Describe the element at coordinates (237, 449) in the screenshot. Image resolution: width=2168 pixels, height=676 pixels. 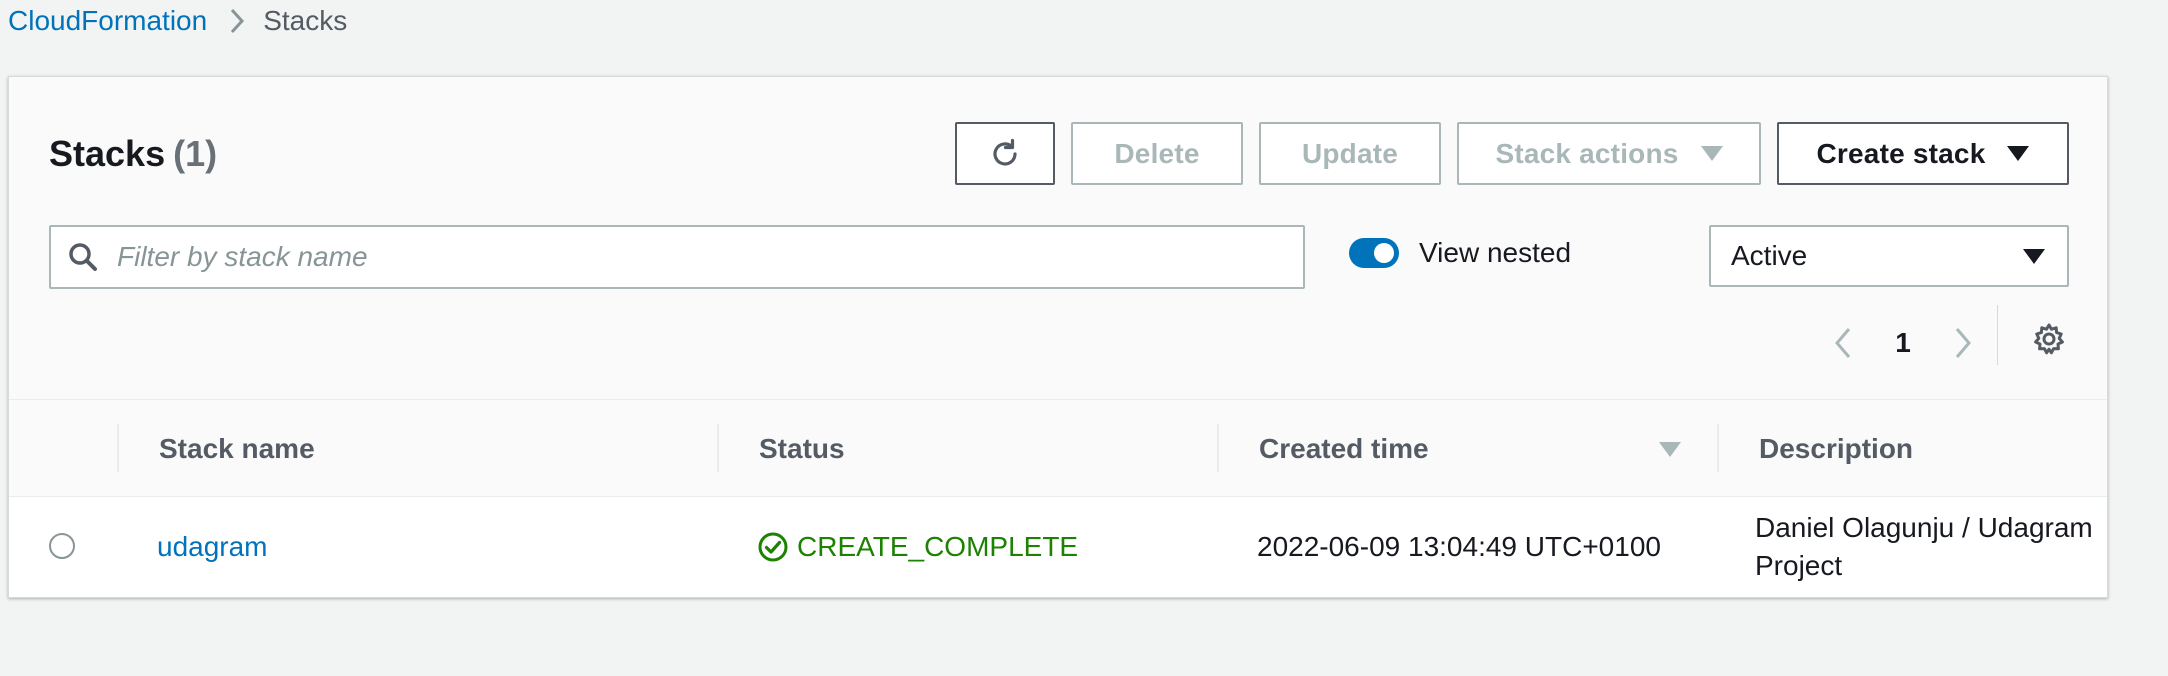
I see `column-header-stack-name: Stack name` at that location.